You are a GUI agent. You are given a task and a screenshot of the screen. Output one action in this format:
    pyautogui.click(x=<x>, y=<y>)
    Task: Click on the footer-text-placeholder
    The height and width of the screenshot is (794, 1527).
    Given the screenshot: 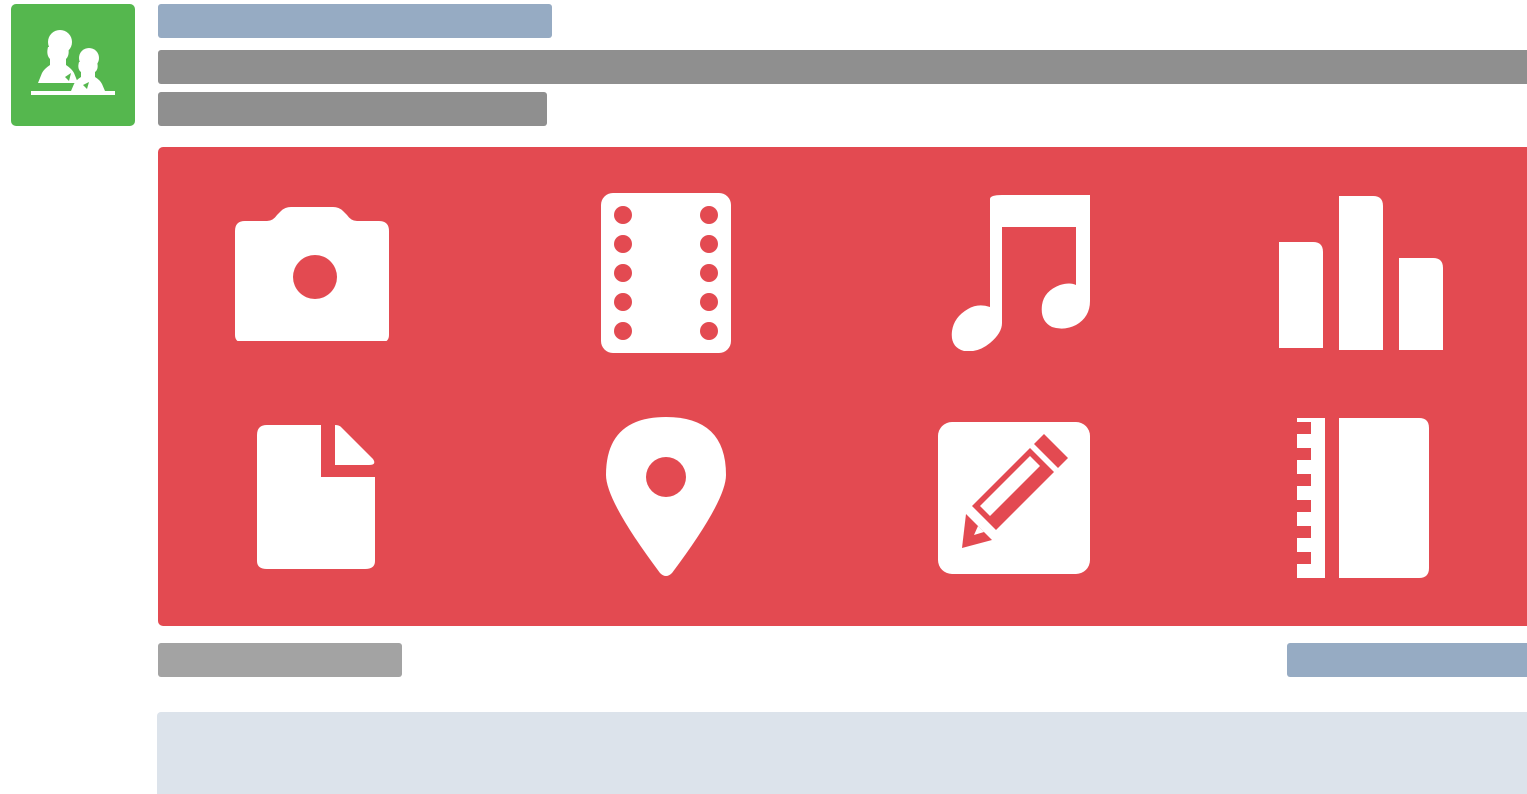 What is the action you would take?
    pyautogui.click(x=280, y=660)
    